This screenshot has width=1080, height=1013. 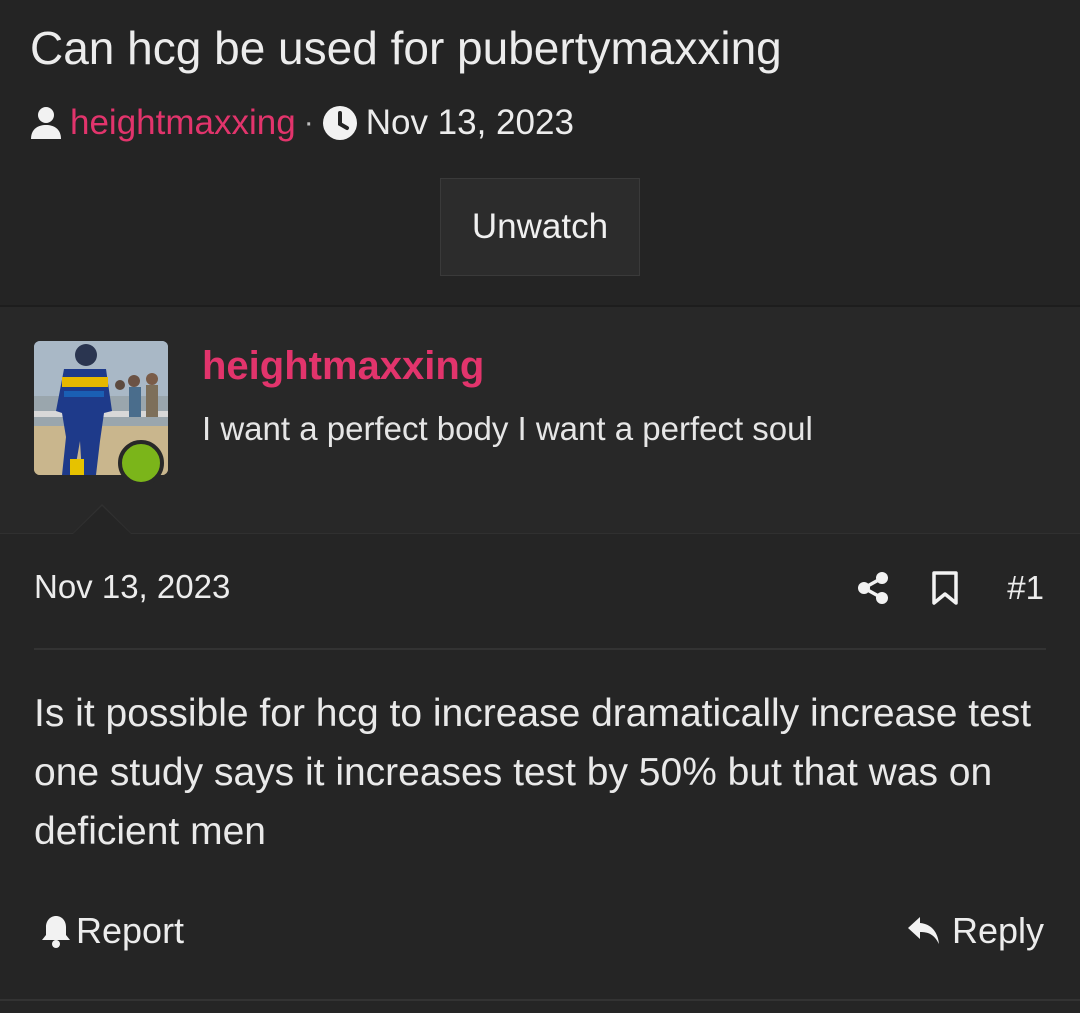 What do you see at coordinates (130, 930) in the screenshot?
I see `report-label: Report` at bounding box center [130, 930].